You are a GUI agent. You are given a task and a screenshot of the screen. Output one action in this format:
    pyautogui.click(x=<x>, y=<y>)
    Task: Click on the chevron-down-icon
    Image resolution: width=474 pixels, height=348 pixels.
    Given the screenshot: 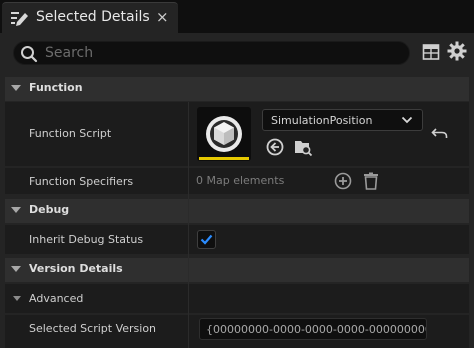 What is the action you would take?
    pyautogui.click(x=407, y=120)
    